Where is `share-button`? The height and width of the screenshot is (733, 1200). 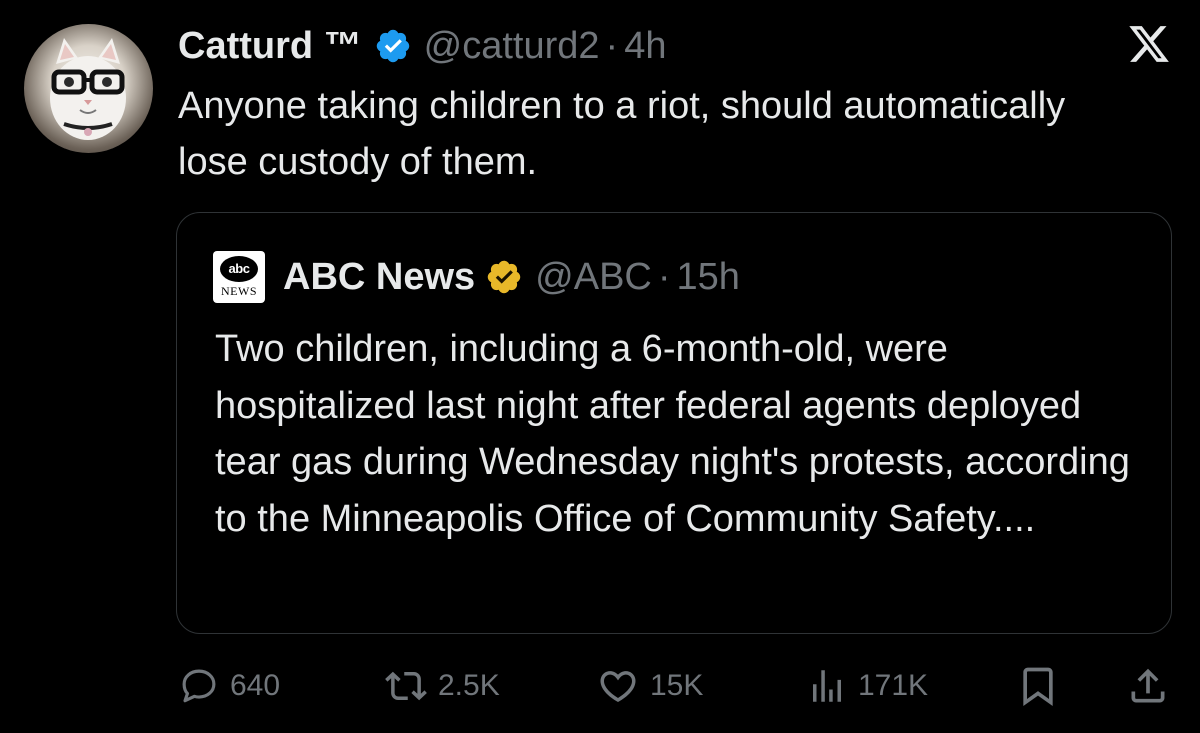
share-button is located at coordinates (1148, 686).